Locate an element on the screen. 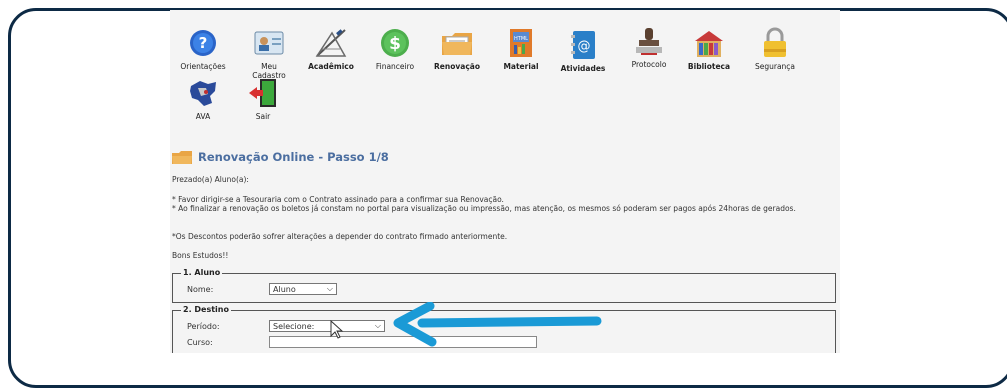 The width and height of the screenshot is (1007, 388). nome-label: Nome: is located at coordinates (200, 289).